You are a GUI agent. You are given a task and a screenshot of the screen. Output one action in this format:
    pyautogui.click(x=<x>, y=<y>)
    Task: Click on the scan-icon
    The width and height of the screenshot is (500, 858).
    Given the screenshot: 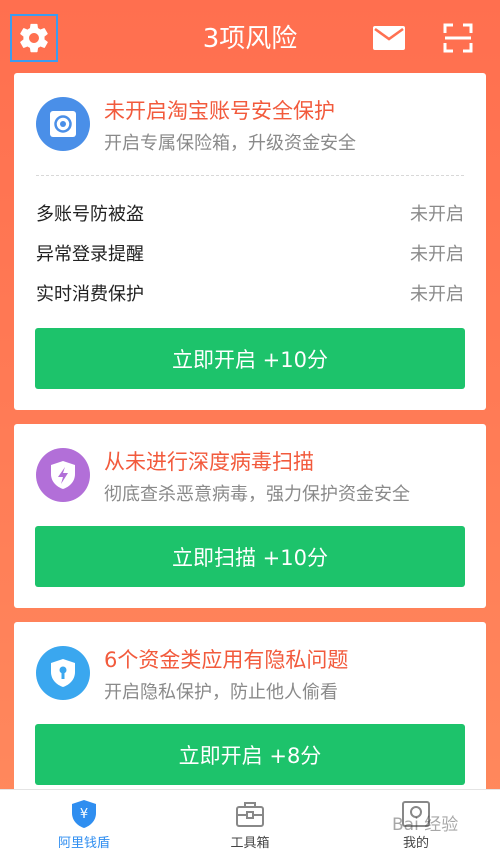 What is the action you would take?
    pyautogui.click(x=458, y=38)
    